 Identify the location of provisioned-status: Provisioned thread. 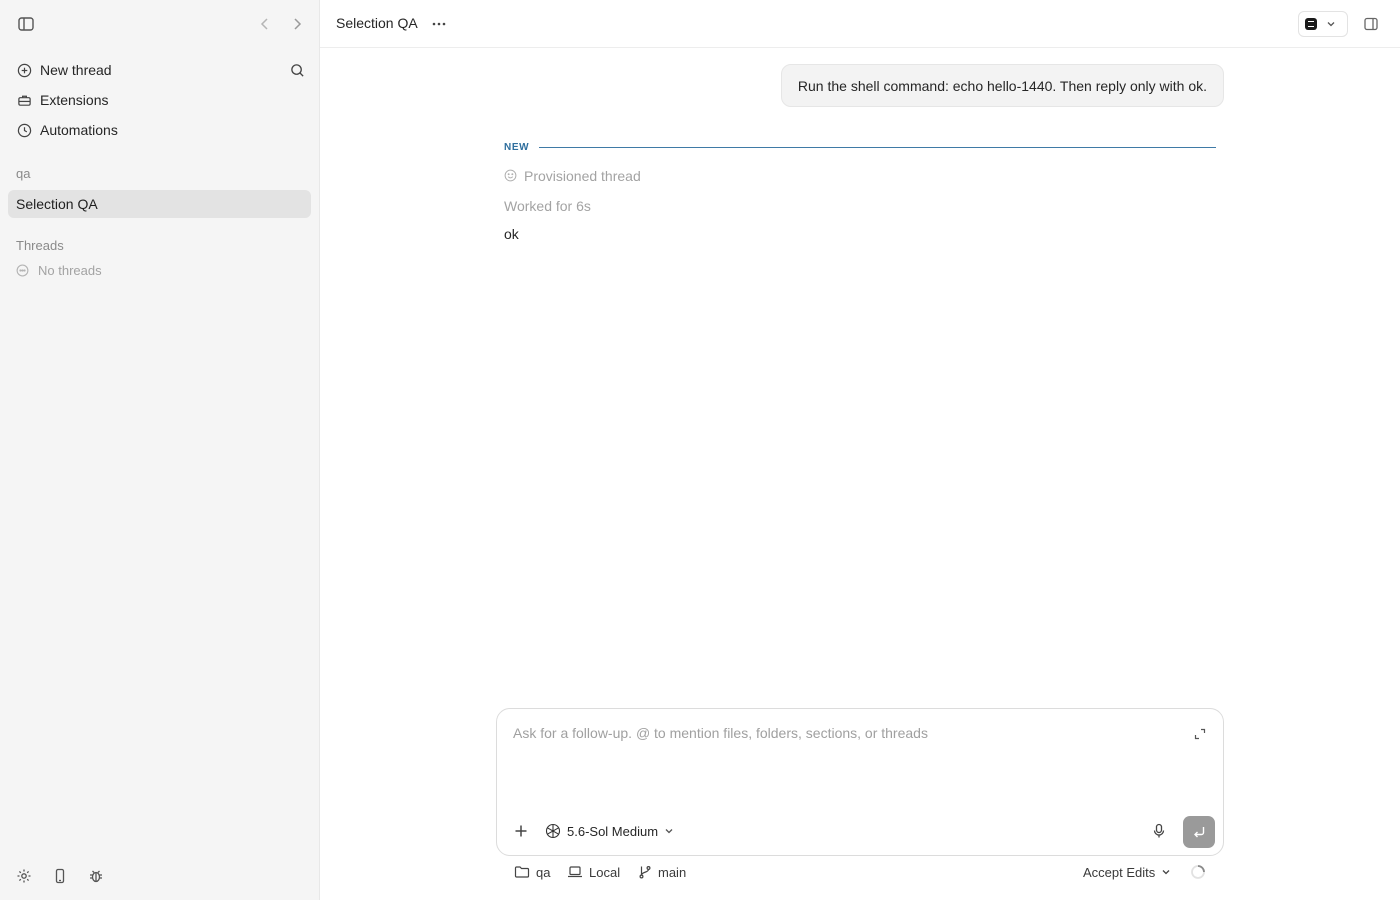
(572, 176).